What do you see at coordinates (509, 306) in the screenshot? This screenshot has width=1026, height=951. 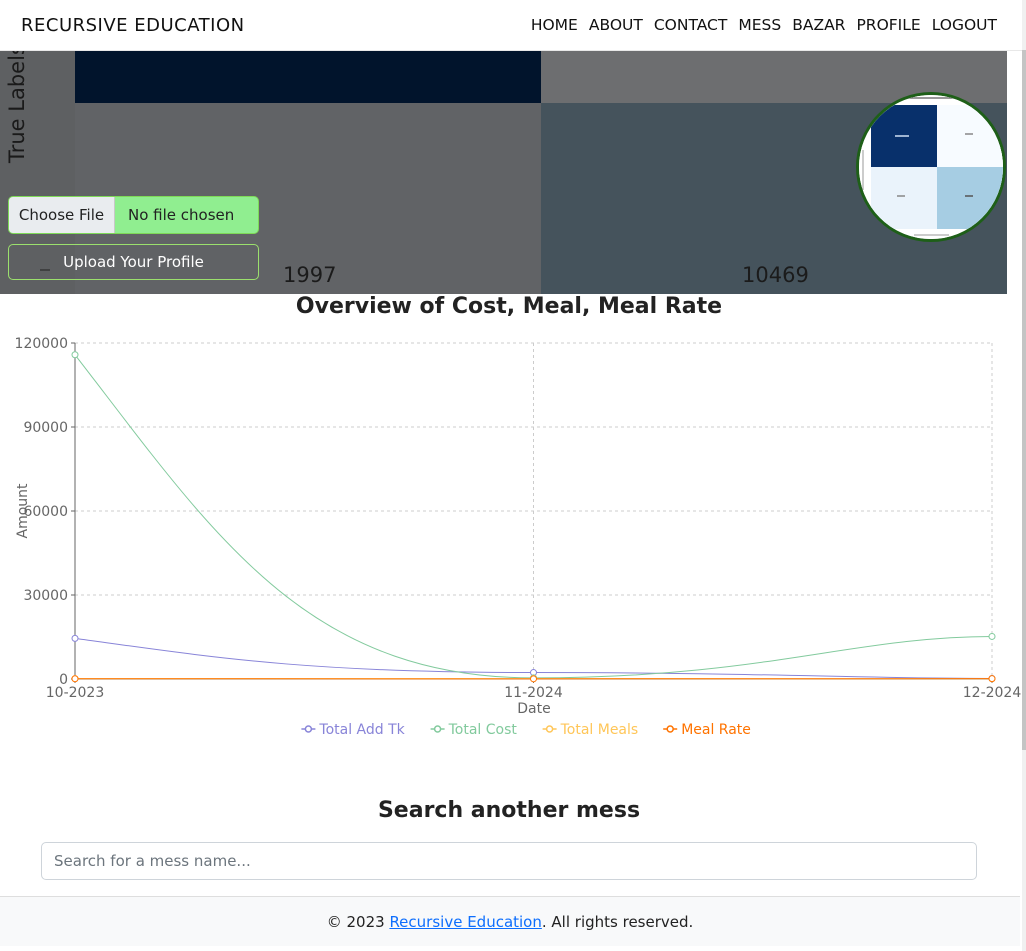 I see `chart-title: Overview of Cost, Meal, Meal Rate` at bounding box center [509, 306].